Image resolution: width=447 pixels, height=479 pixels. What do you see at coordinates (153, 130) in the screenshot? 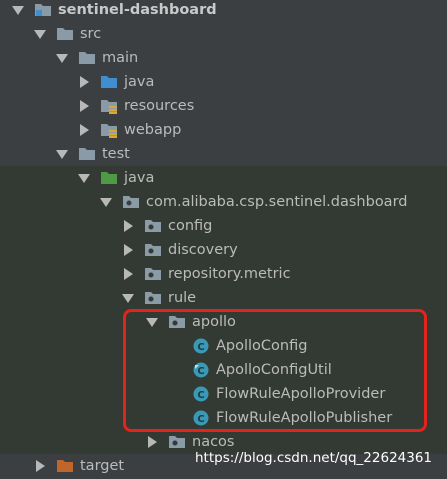
I see `webapp-label: webapp` at bounding box center [153, 130].